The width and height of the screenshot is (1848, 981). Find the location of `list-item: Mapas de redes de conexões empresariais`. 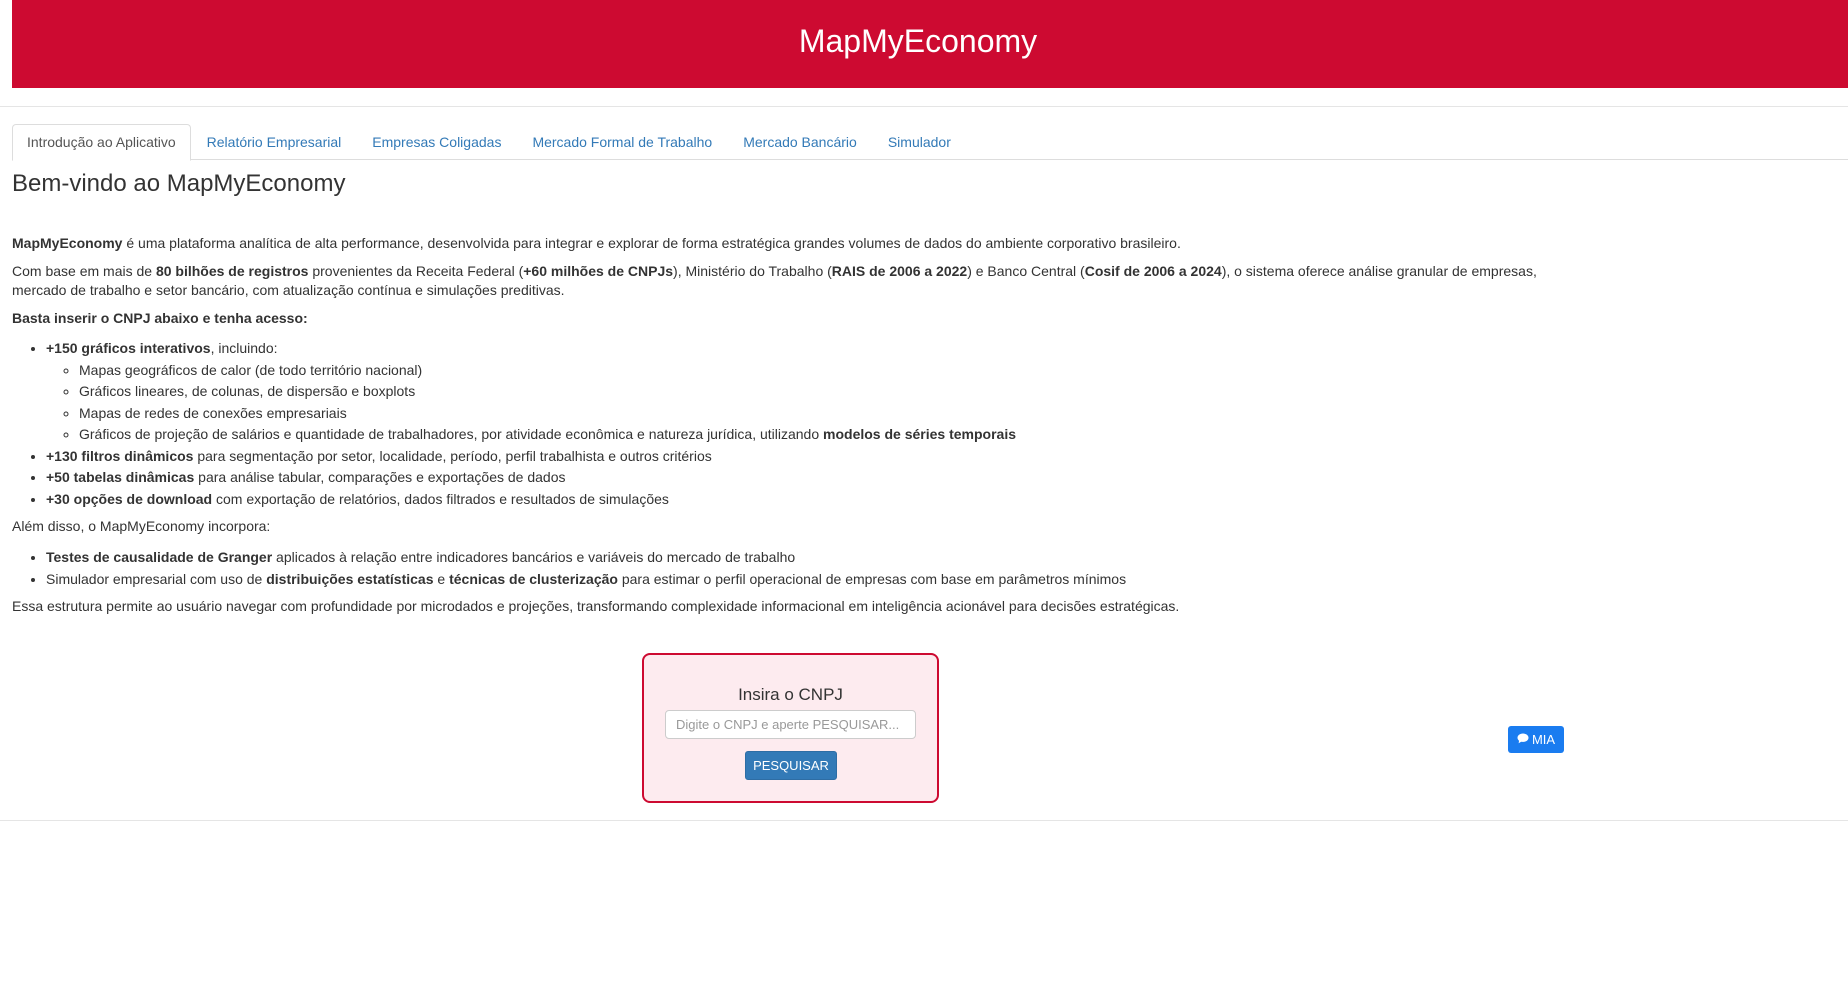

list-item: Mapas de redes de conexões empresariais is located at coordinates (547, 414).